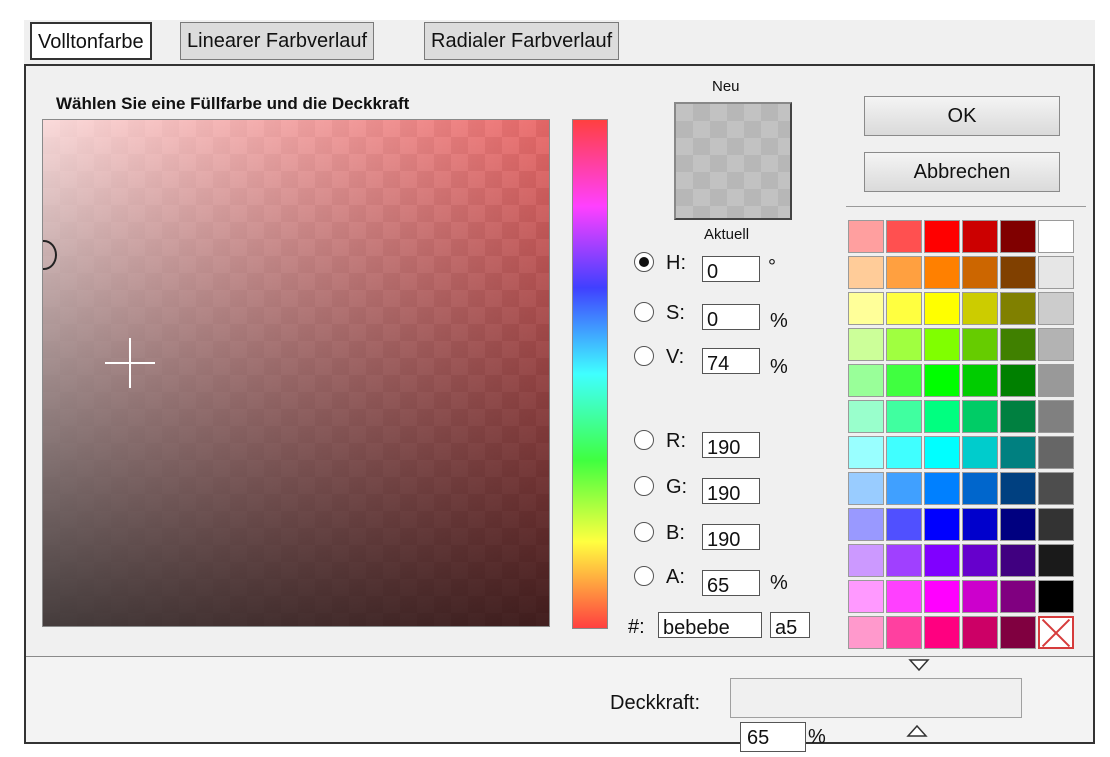 Image resolution: width=1110 pixels, height=757 pixels. What do you see at coordinates (731, 583) in the screenshot?
I see `alpha-input: 65` at bounding box center [731, 583].